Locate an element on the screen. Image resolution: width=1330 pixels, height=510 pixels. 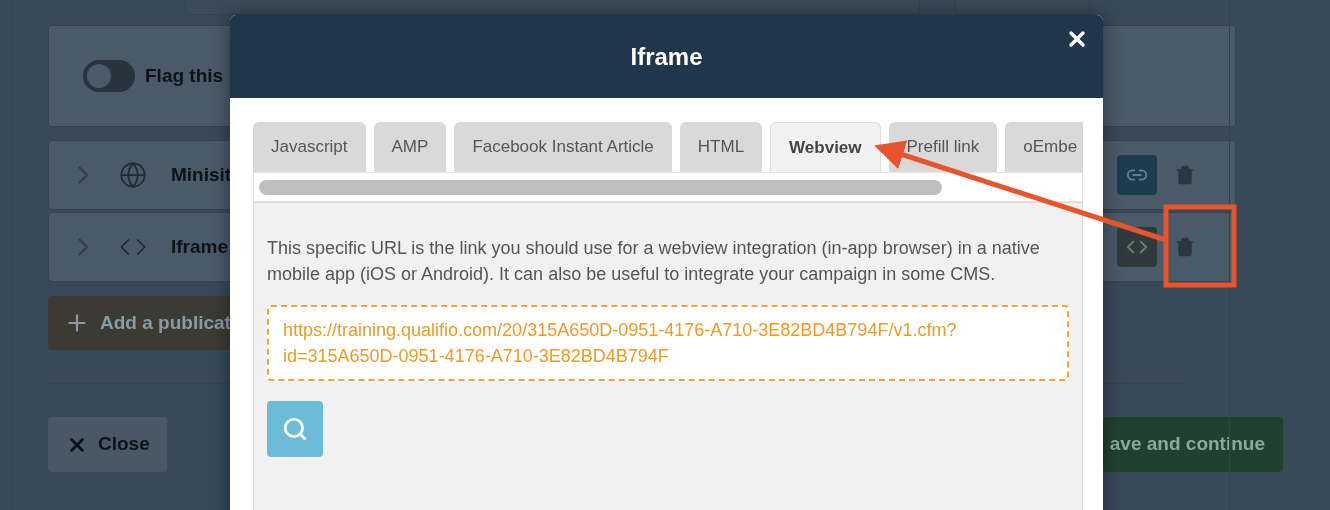
tab: HTML is located at coordinates (721, 147).